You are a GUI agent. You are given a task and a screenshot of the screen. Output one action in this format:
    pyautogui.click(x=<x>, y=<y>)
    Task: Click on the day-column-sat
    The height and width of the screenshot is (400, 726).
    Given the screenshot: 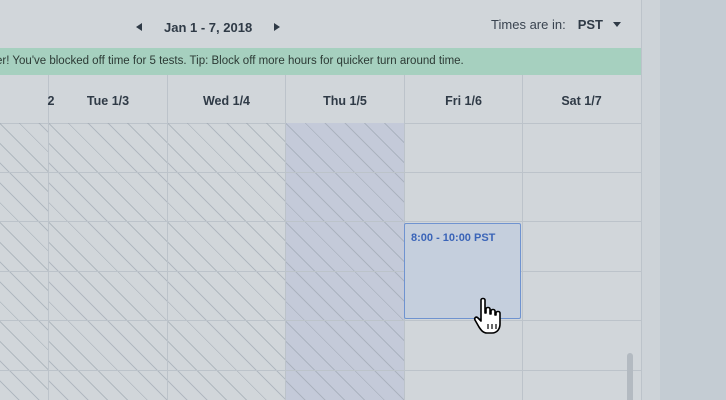 What is the action you would take?
    pyautogui.click(x=582, y=261)
    